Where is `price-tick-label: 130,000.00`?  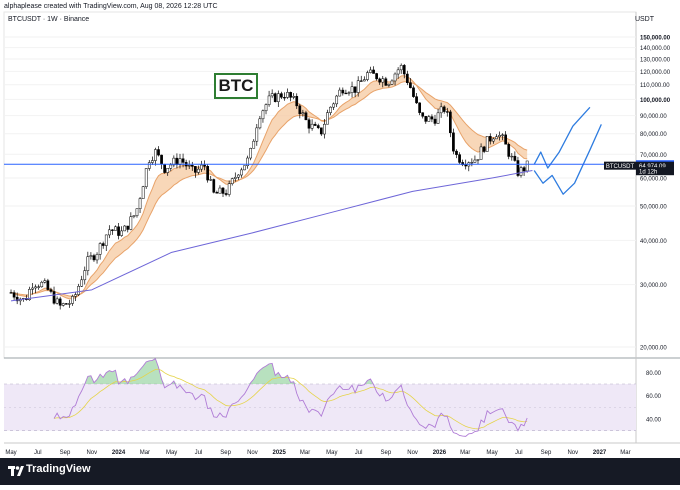
price-tick-label: 130,000.00 is located at coordinates (655, 61).